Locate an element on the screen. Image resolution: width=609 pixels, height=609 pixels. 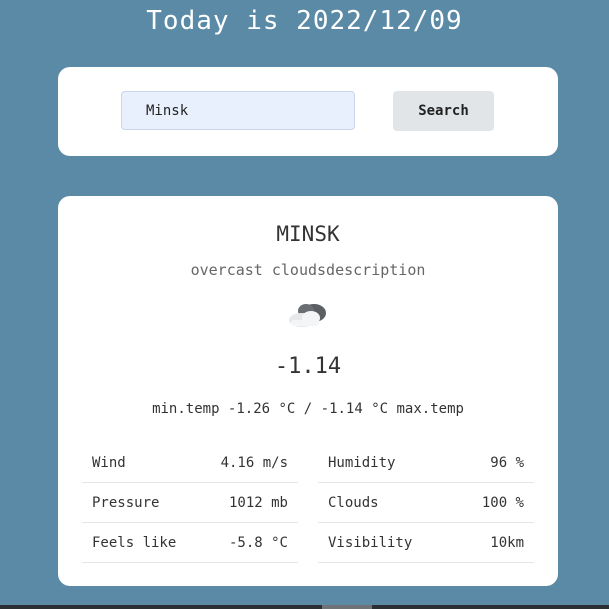
detail-value: 100 % is located at coordinates (502, 502).